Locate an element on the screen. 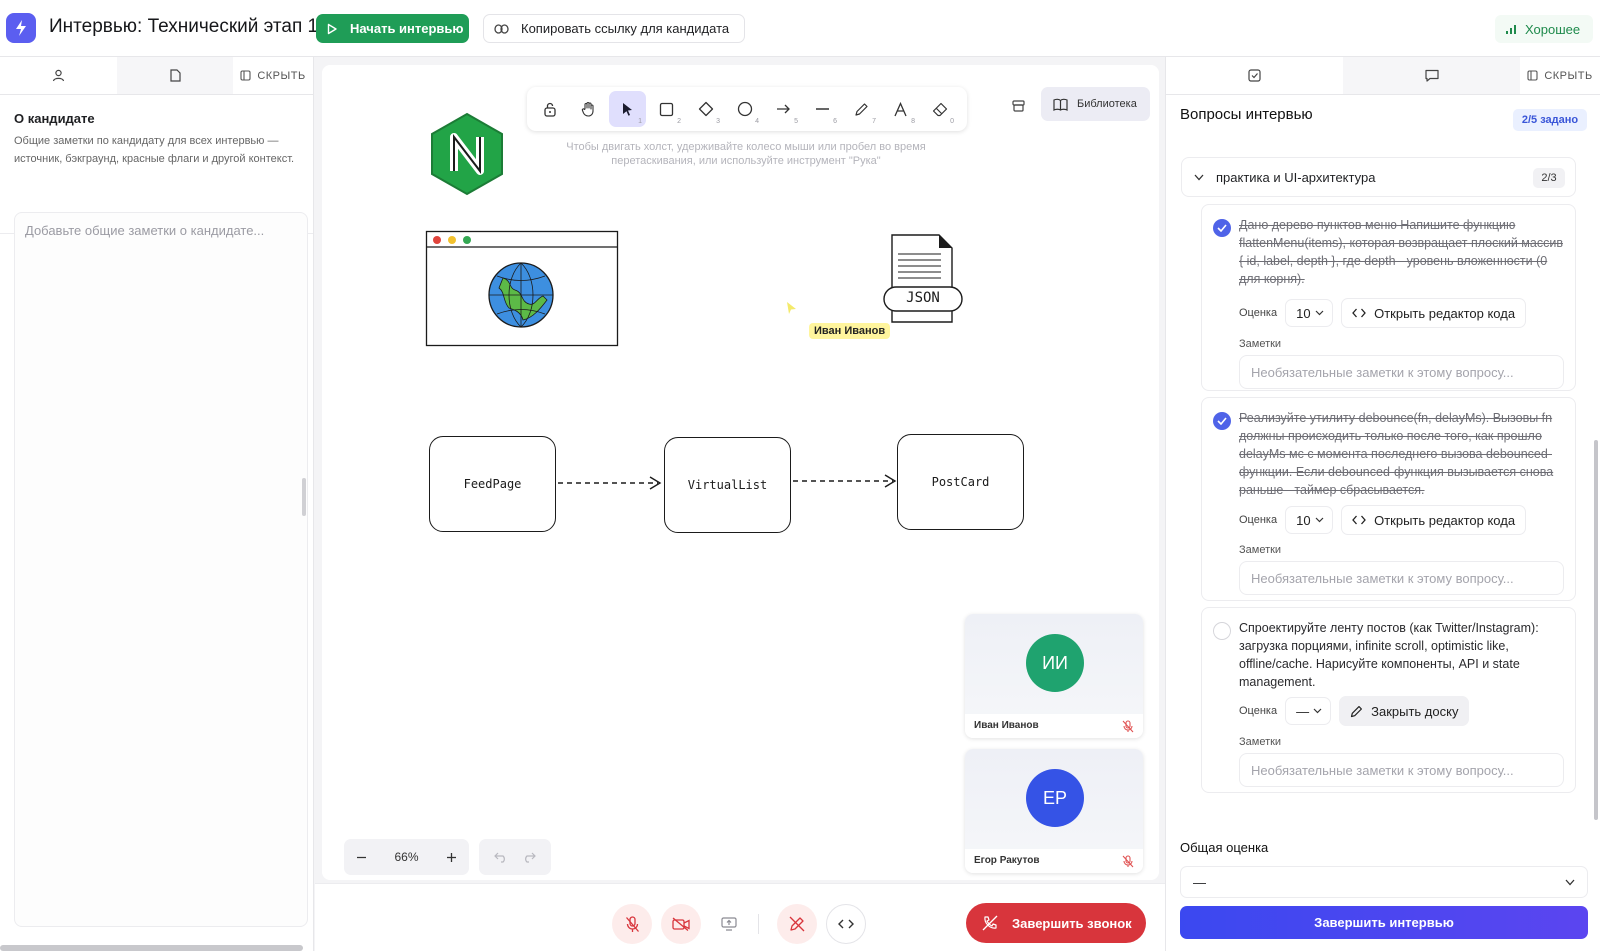  start-interview-button: Начать интервью is located at coordinates (392, 28).